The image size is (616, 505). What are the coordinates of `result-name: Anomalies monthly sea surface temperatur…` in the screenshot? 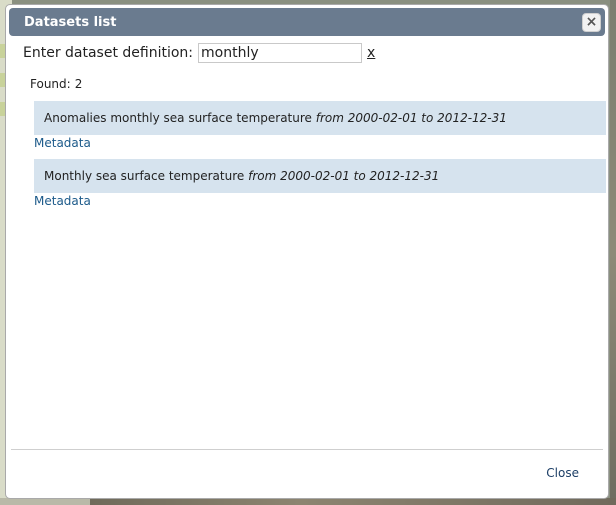 It's located at (178, 118).